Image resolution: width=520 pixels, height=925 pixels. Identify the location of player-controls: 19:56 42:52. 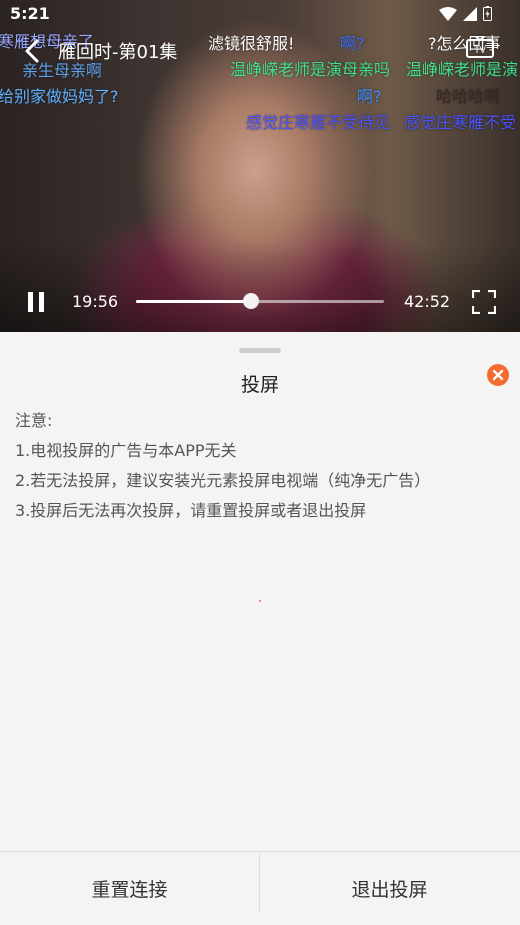
(260, 302).